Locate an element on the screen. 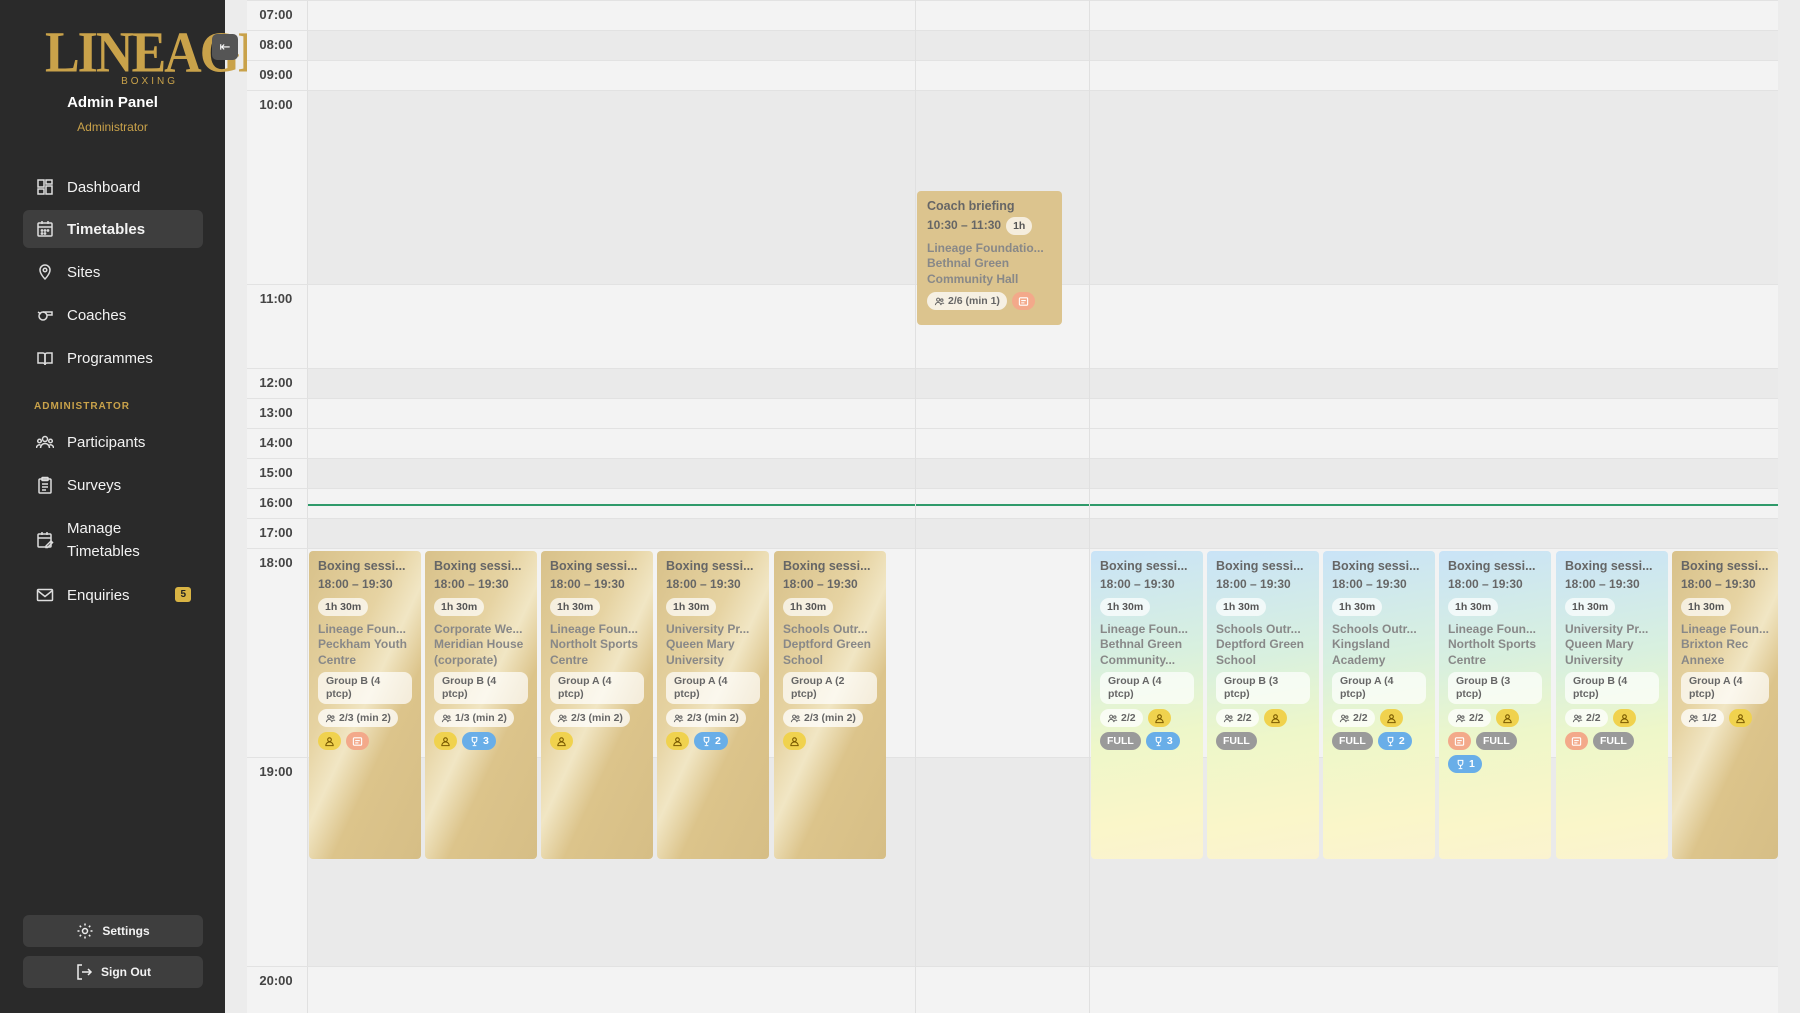 The height and width of the screenshot is (1013, 1800). nav-dashboard: Dashboard is located at coordinates (113, 187).